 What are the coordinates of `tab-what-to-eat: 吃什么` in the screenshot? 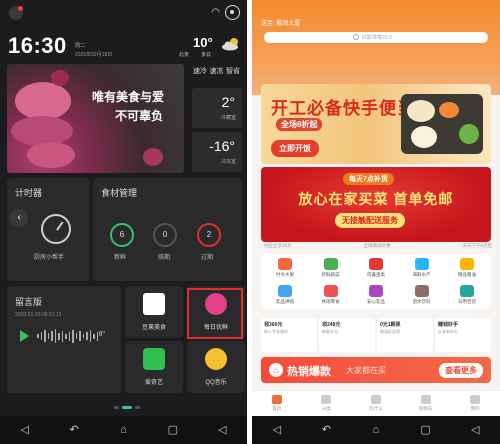 It's located at (376, 404).